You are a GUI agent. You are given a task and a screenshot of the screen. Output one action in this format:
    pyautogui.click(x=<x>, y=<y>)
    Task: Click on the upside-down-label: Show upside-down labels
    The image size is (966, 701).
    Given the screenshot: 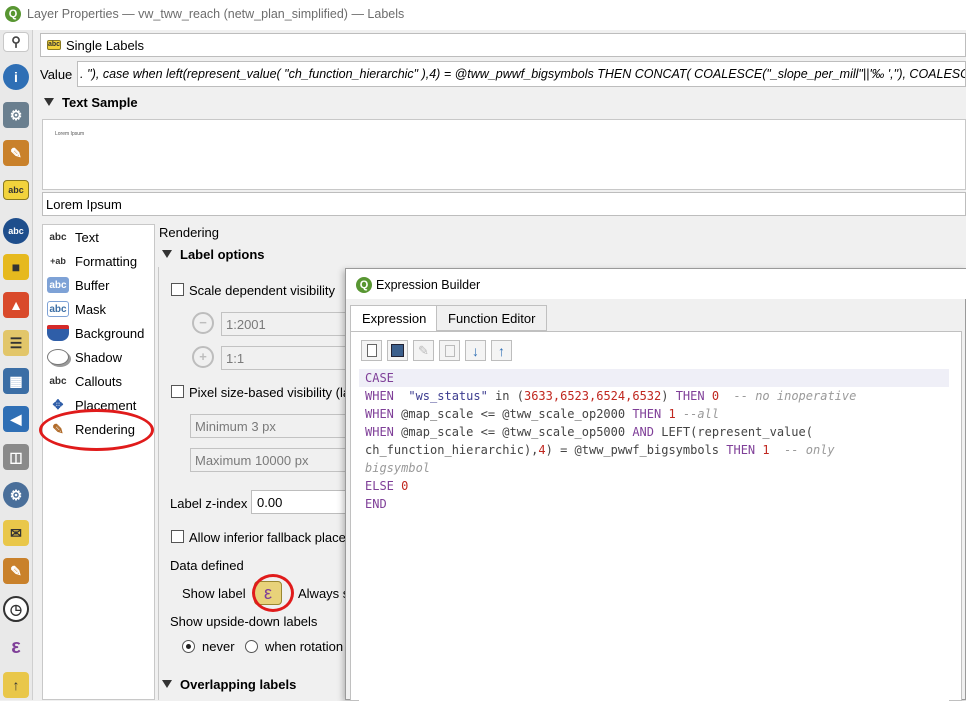 What is the action you would take?
    pyautogui.click(x=244, y=621)
    